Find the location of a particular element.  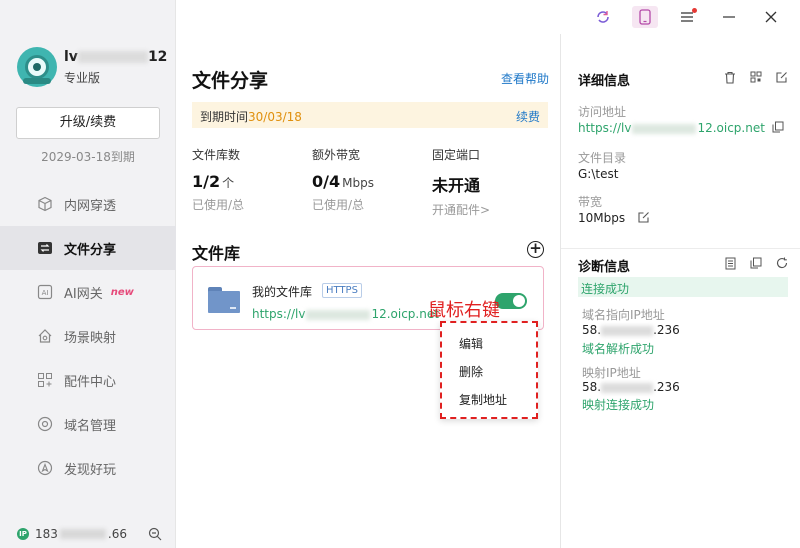

ip-badge-icon: IP is located at coordinates (23, 534).